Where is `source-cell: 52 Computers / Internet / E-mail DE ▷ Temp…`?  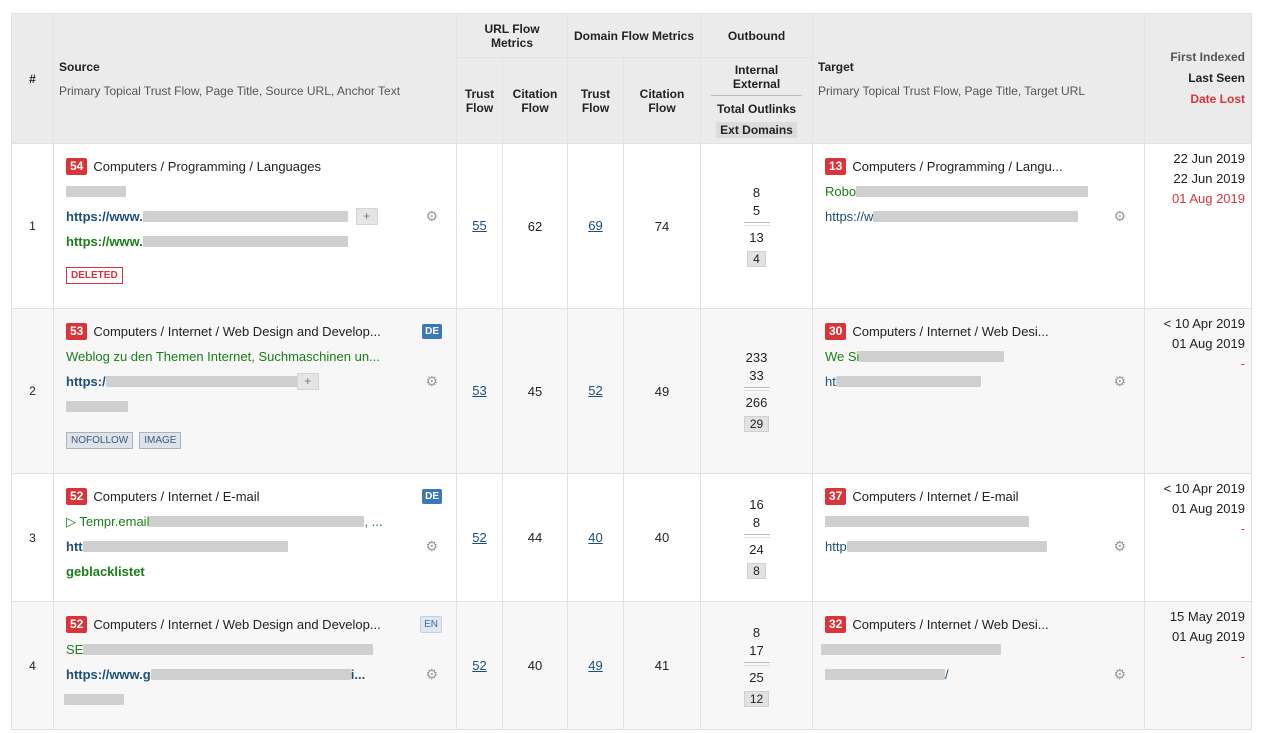 source-cell: 52 Computers / Internet / E-mail DE ▷ Temp… is located at coordinates (255, 537).